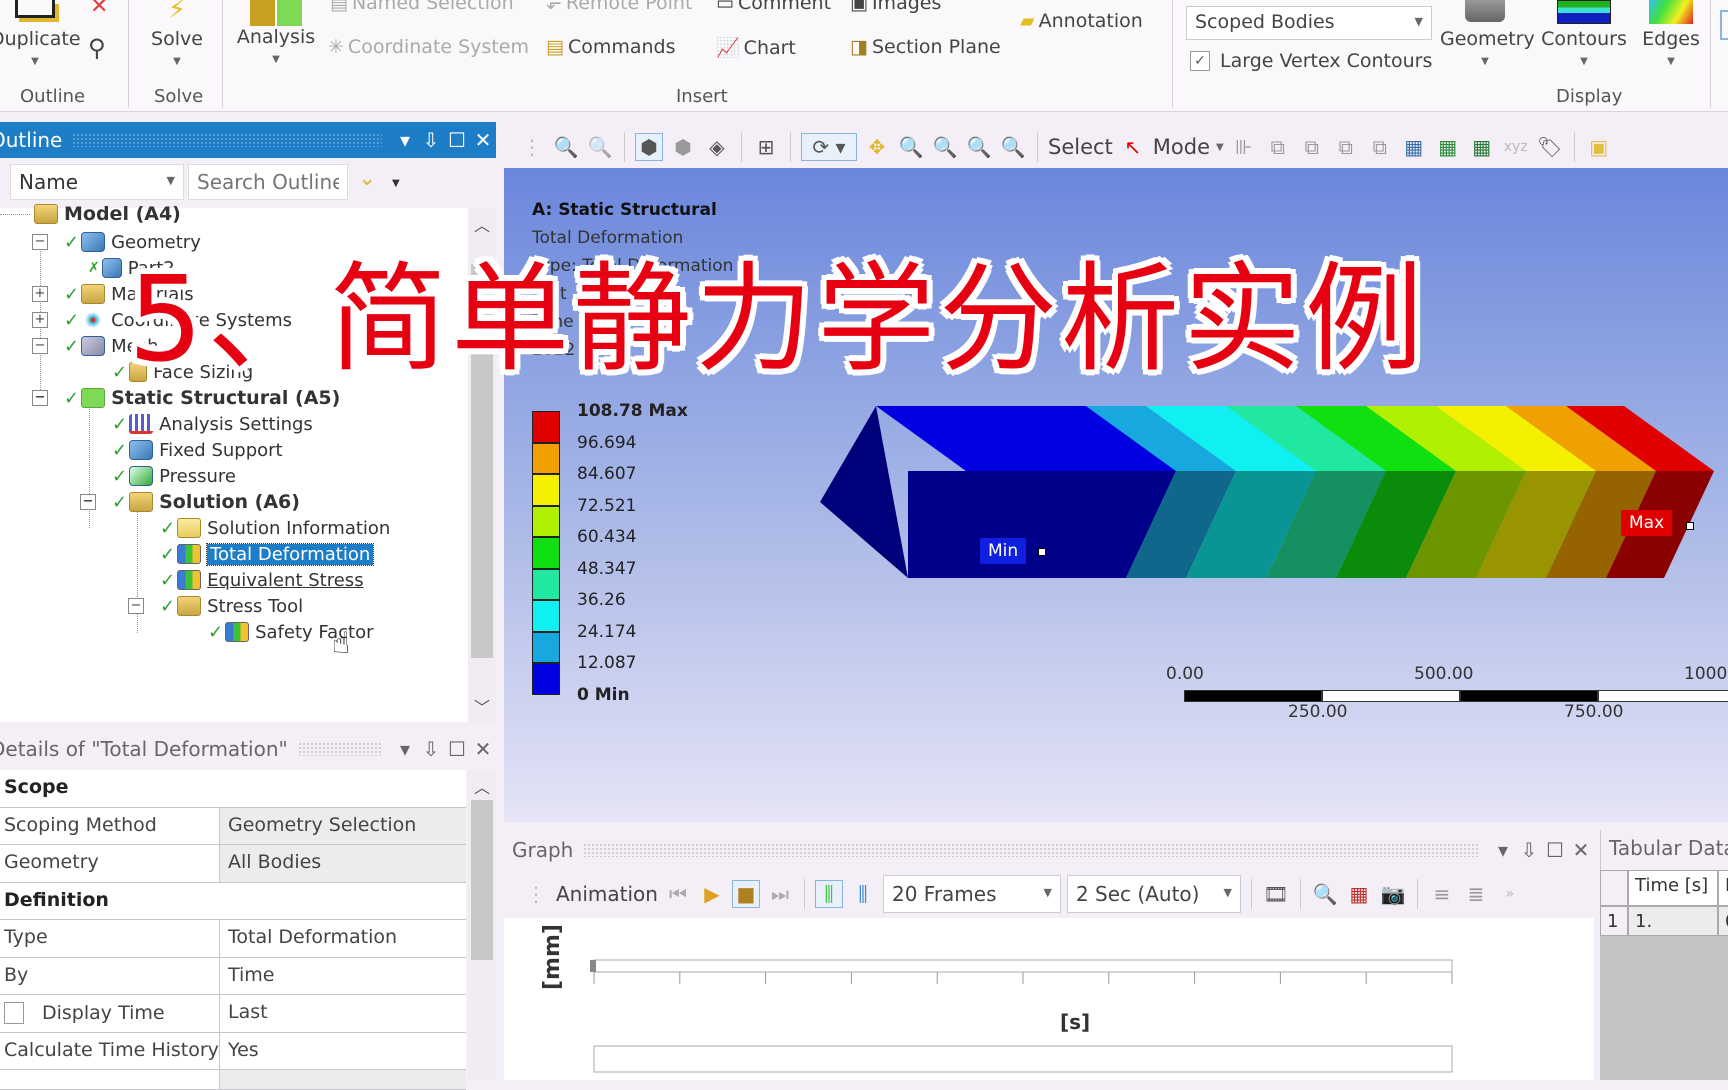  Describe the element at coordinates (945, 147) in the screenshot. I see `box-zoom-icon: 🔍` at that location.